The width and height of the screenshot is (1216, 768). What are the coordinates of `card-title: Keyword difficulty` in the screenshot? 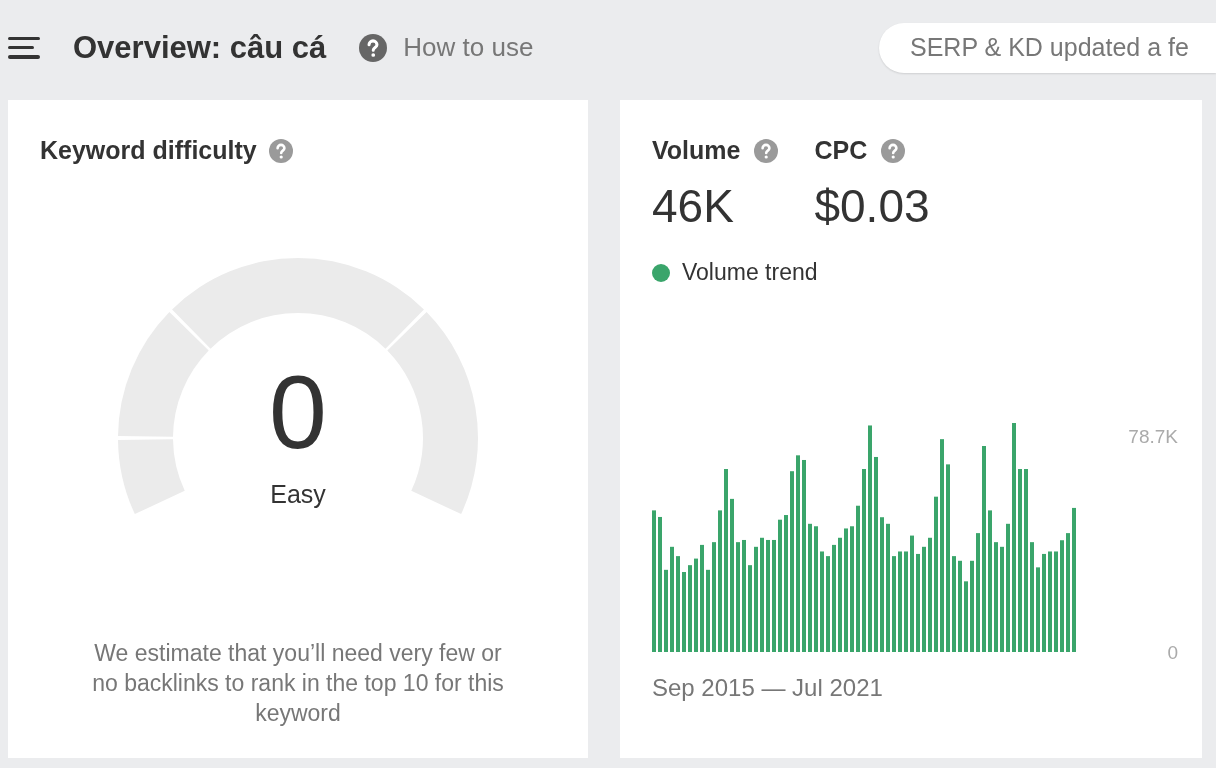 It's located at (148, 150).